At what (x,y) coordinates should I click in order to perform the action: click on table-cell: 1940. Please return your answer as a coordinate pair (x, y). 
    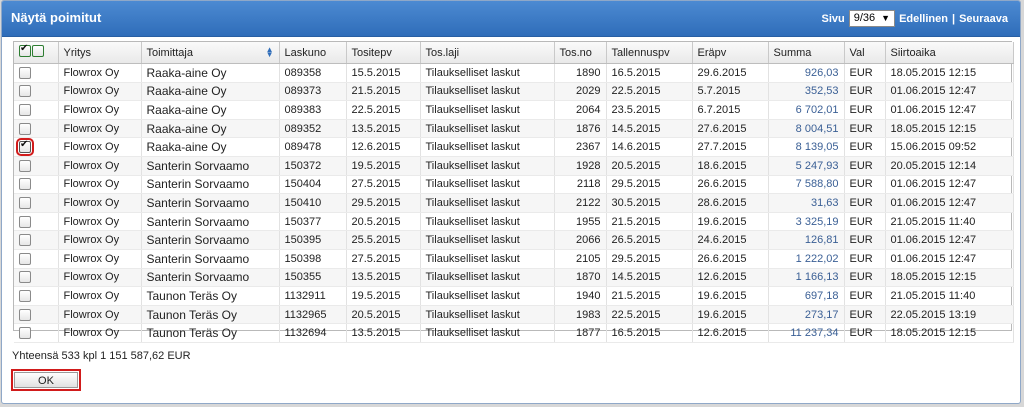
    Looking at the image, I should click on (580, 296).